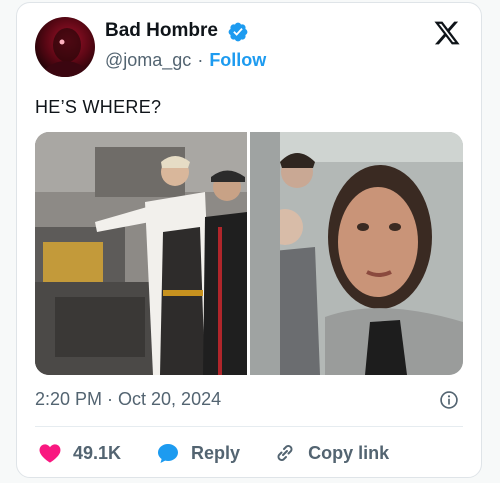 The height and width of the screenshot is (483, 500). What do you see at coordinates (168, 453) in the screenshot?
I see `speech-bubble-icon` at bounding box center [168, 453].